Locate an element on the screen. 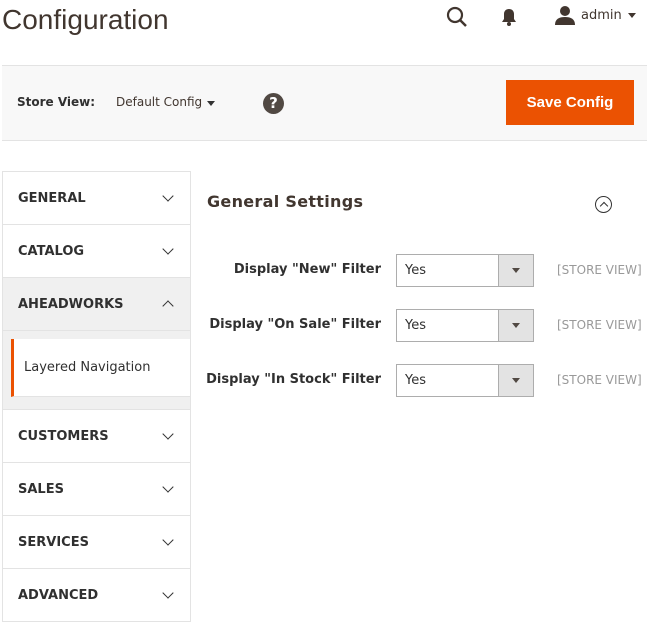 This screenshot has width=647, height=625. sidebar-item-aheadworks: AHEADWORKS is located at coordinates (96, 304).